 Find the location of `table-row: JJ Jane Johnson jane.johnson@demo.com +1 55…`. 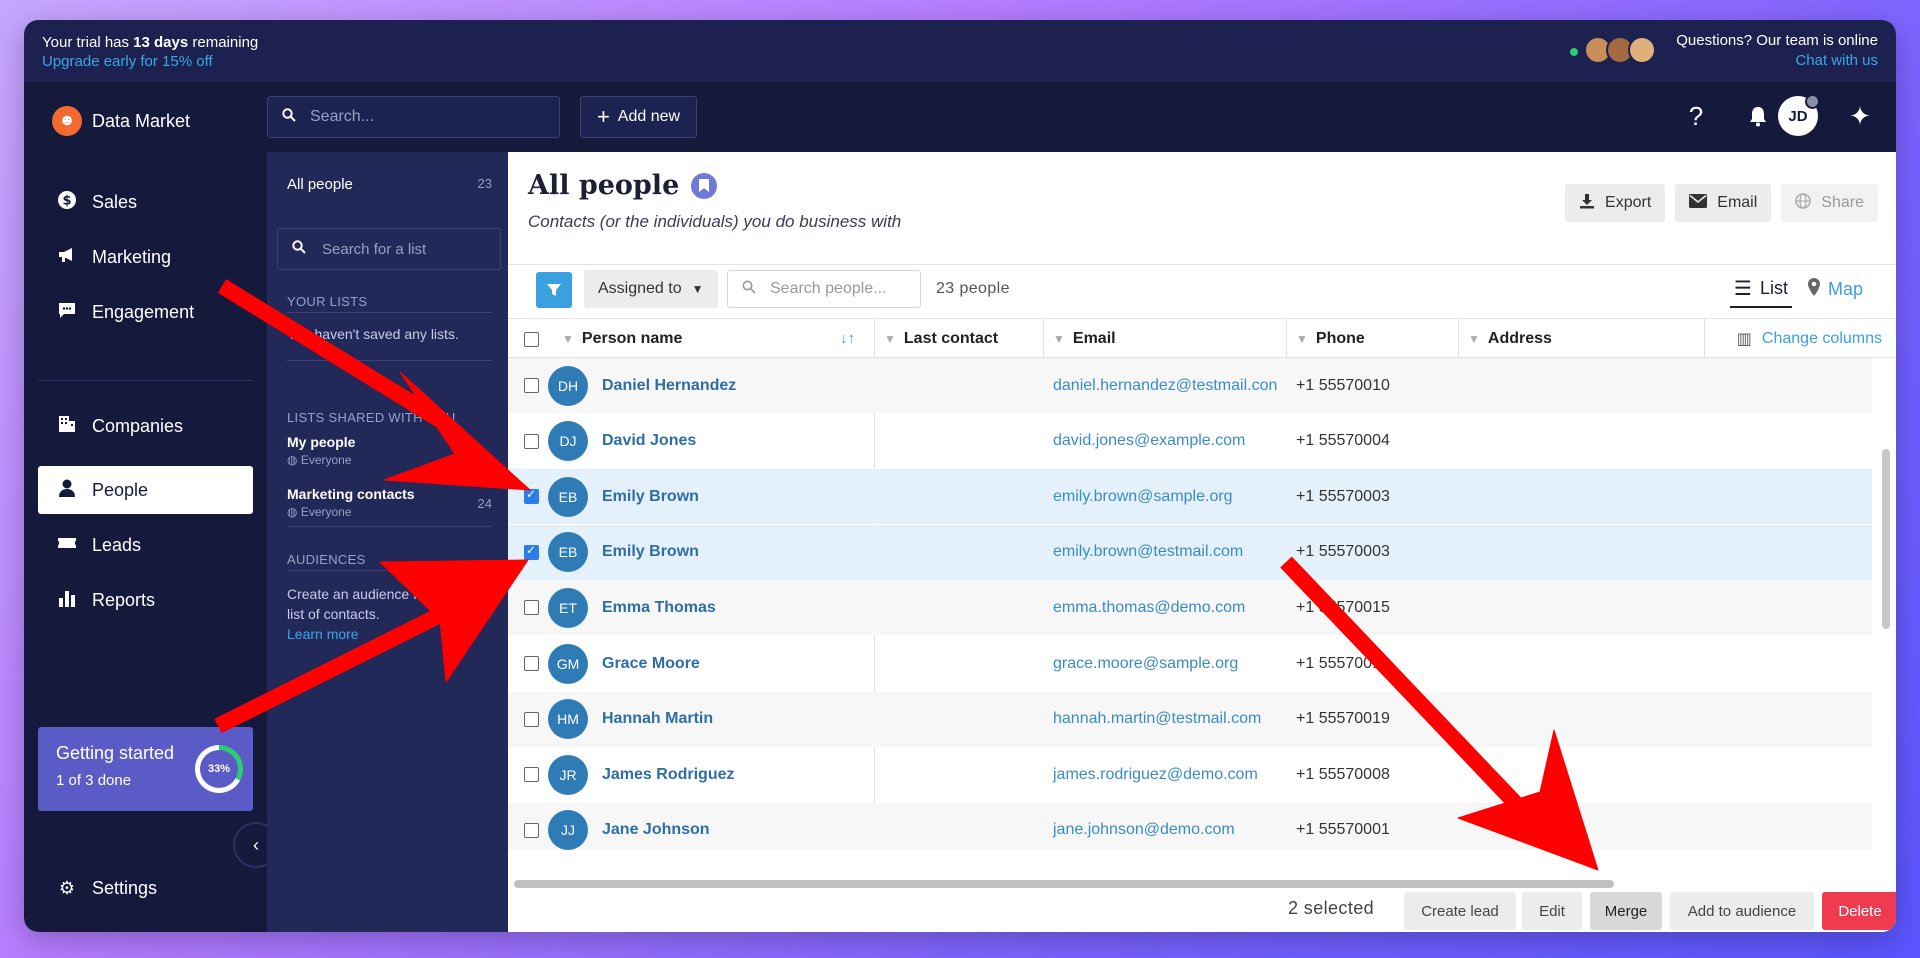

table-row: JJ Jane Johnson jane.johnson@demo.com +1 55… is located at coordinates (1190, 826).